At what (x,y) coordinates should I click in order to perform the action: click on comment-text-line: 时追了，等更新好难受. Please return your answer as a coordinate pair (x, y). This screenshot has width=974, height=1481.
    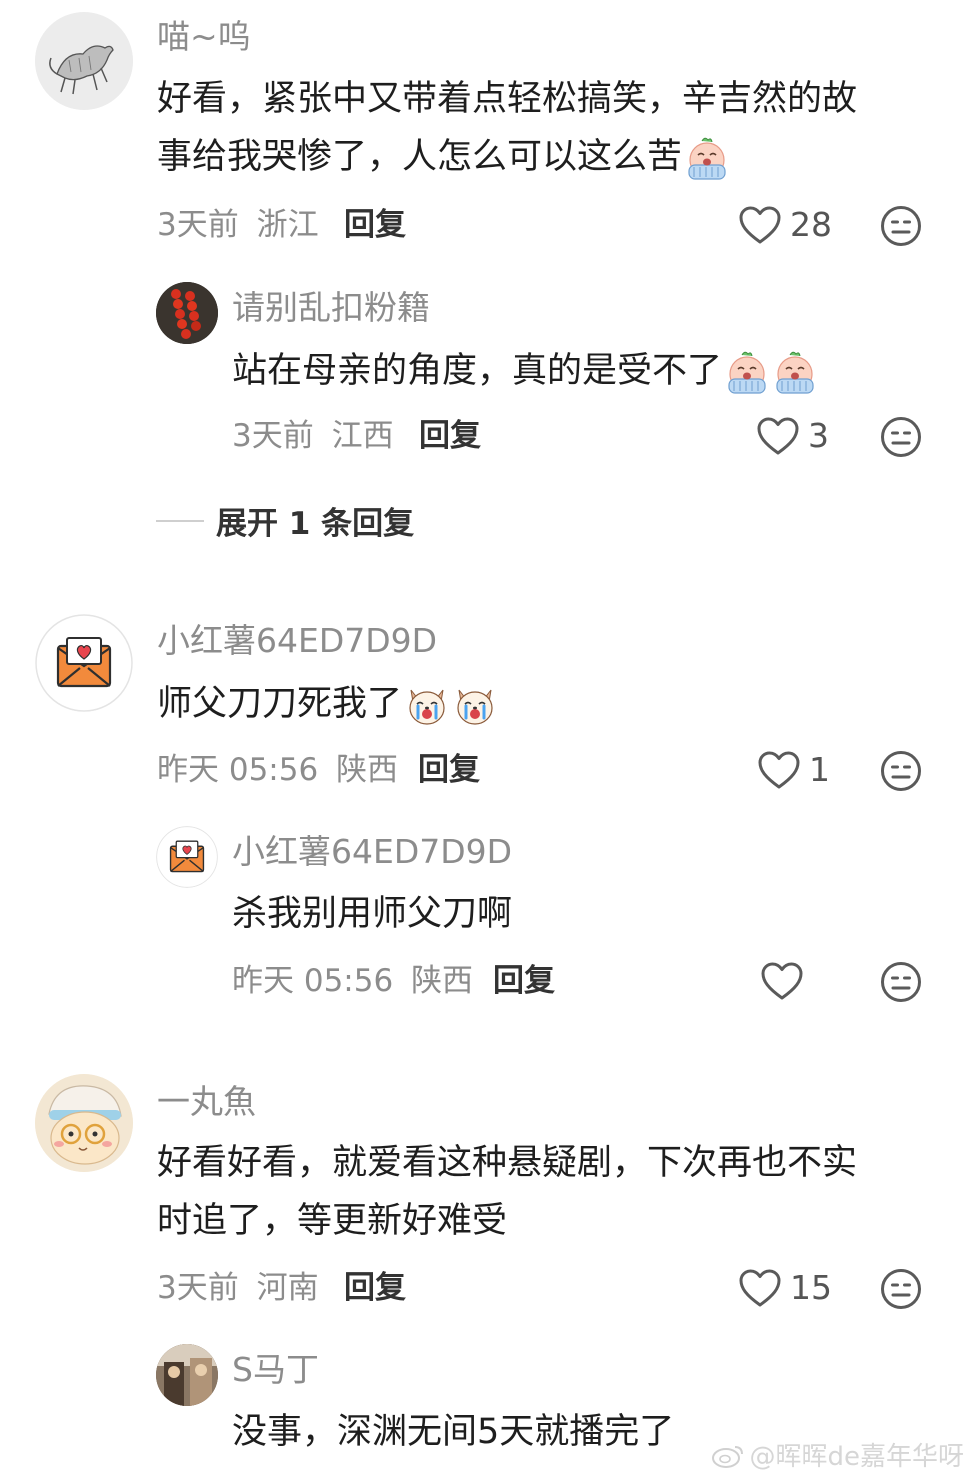
    Looking at the image, I should click on (332, 1221).